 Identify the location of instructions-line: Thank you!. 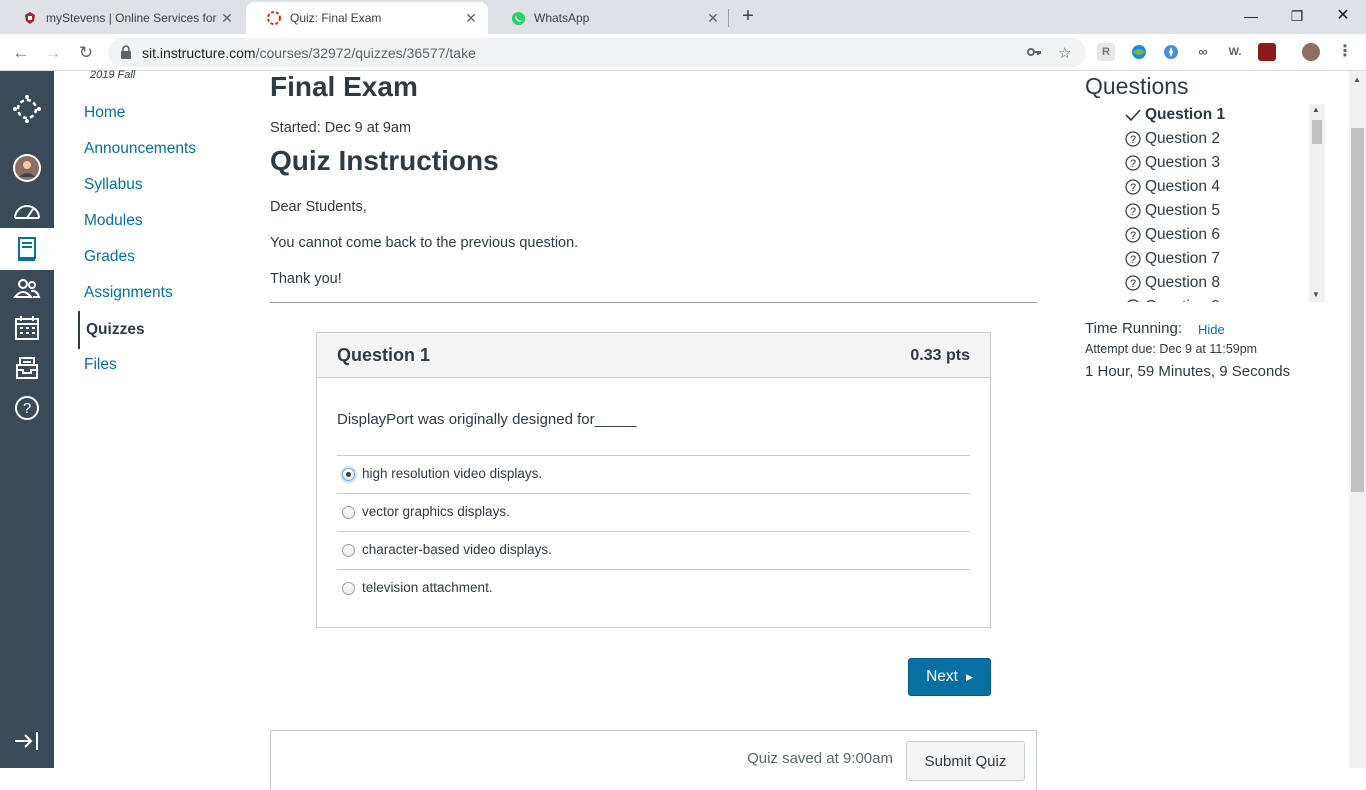
(306, 279).